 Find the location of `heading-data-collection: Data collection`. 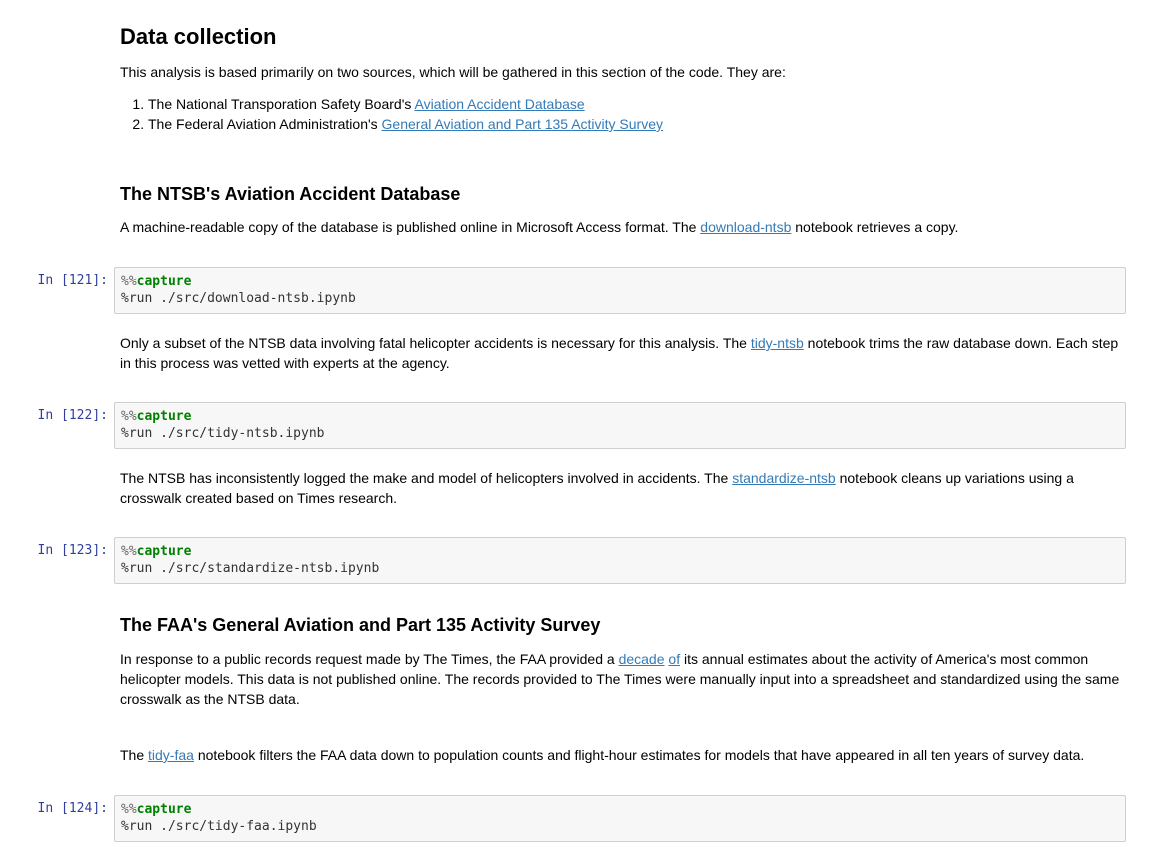

heading-data-collection: Data collection is located at coordinates (198, 36).